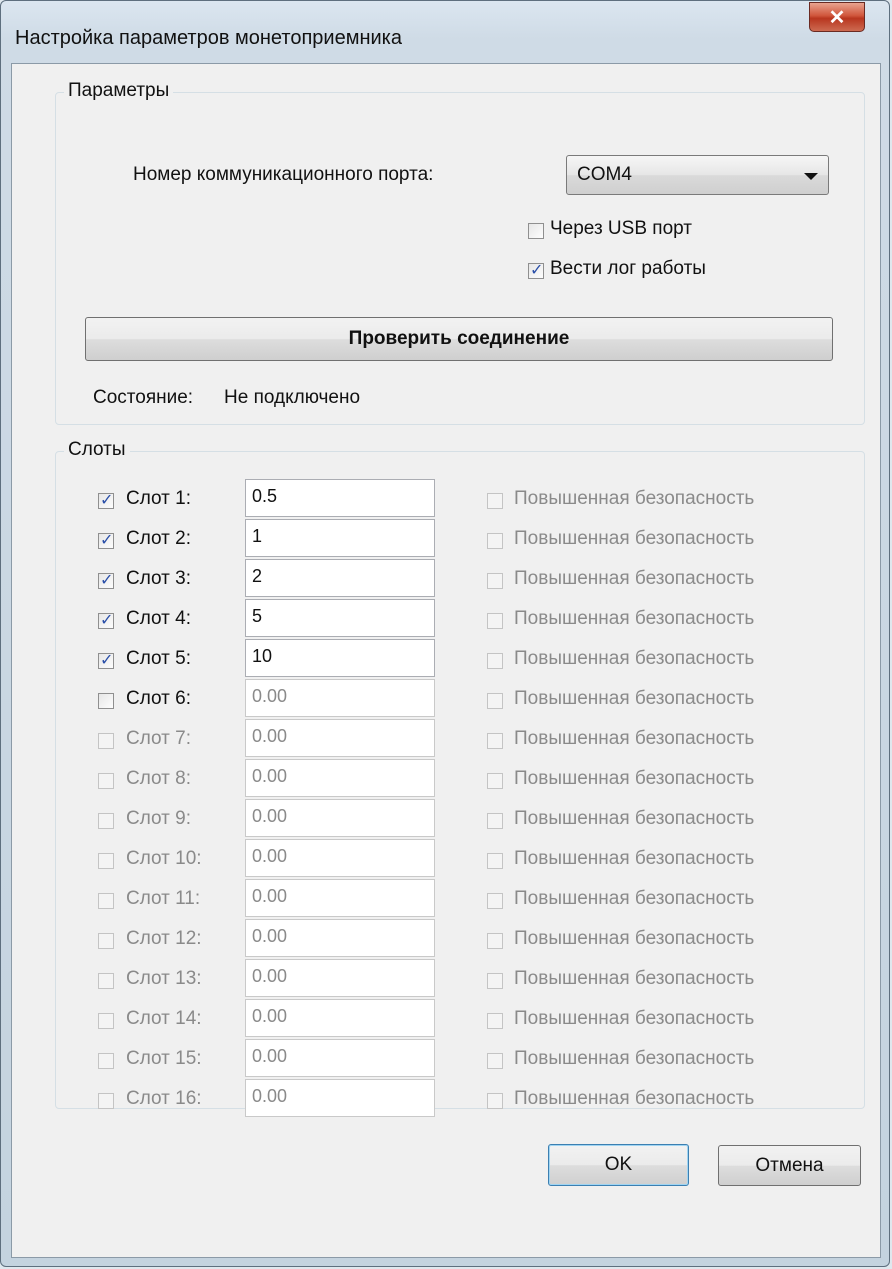 Image resolution: width=892 pixels, height=1269 pixels. What do you see at coordinates (618, 1165) in the screenshot?
I see `ok-button: OK` at bounding box center [618, 1165].